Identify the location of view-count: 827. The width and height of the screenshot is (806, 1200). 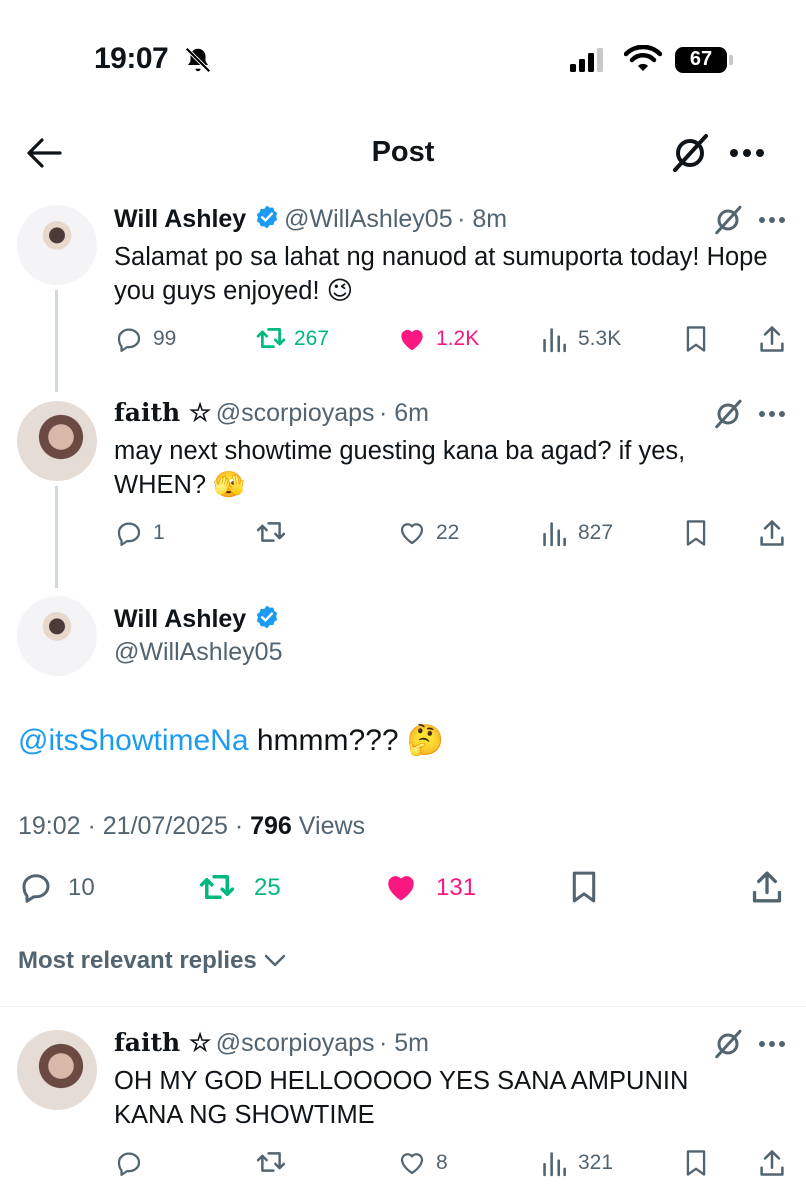
(596, 532).